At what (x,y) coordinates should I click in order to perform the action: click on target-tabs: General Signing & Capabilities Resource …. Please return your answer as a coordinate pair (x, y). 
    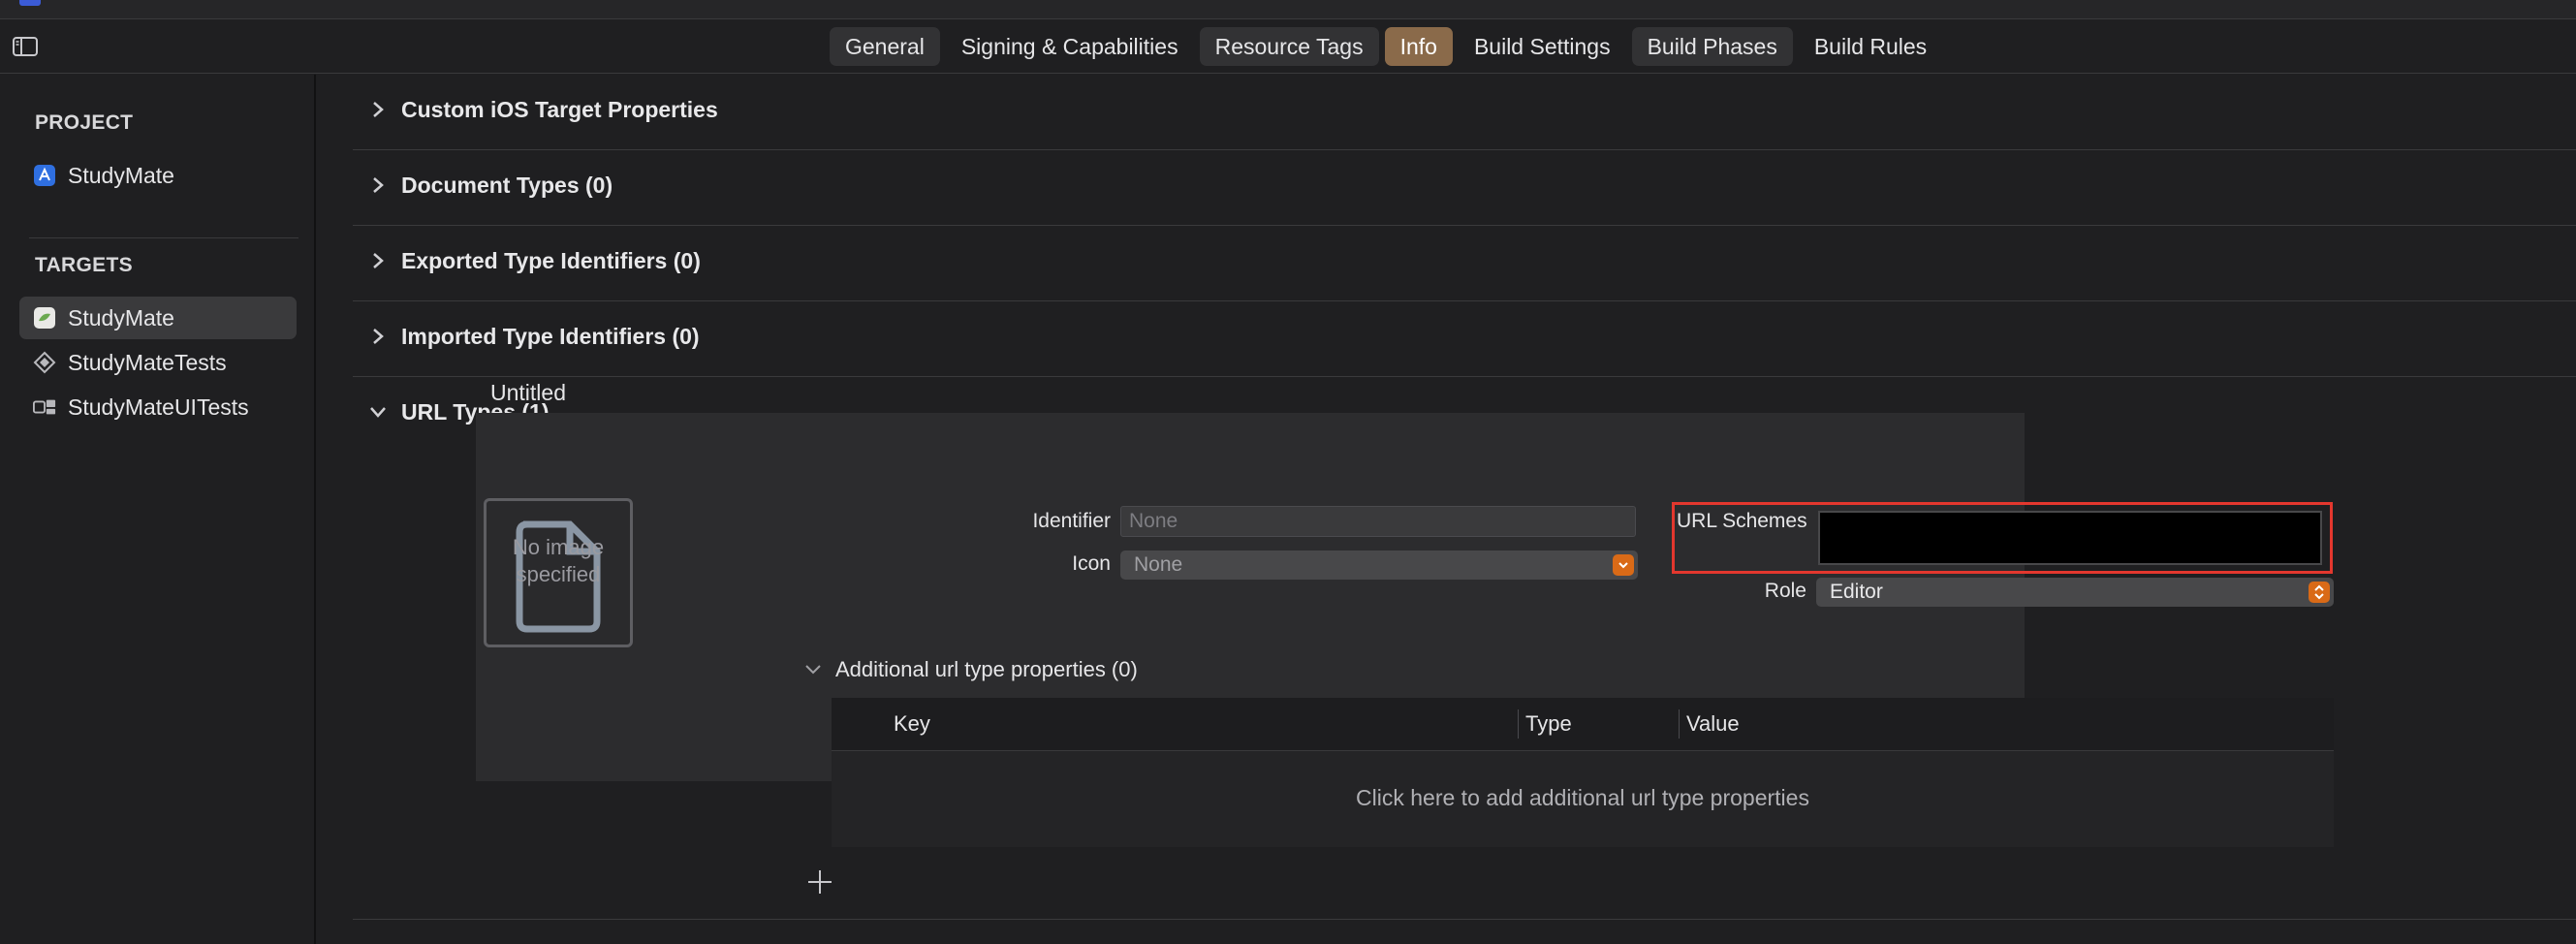
    Looking at the image, I should click on (1386, 47).